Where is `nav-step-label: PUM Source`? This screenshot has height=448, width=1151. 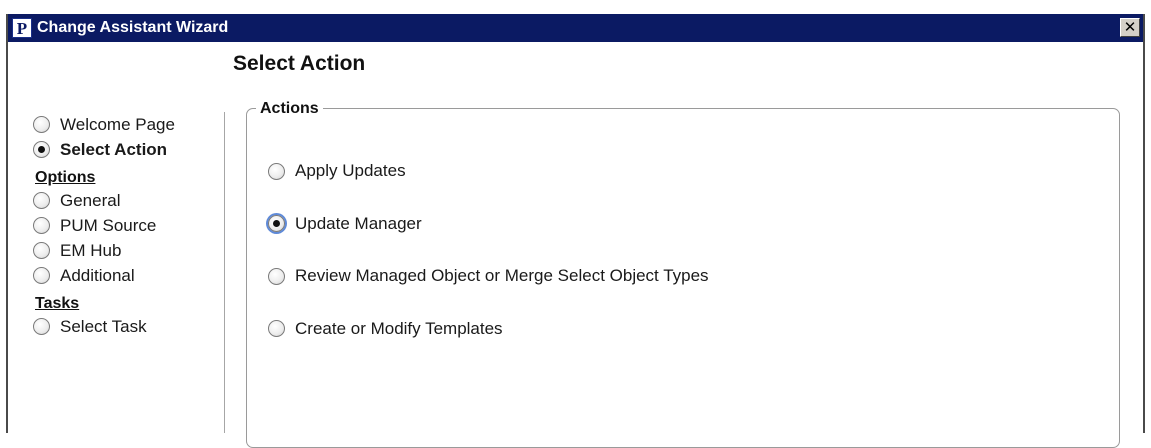 nav-step-label: PUM Source is located at coordinates (108, 225).